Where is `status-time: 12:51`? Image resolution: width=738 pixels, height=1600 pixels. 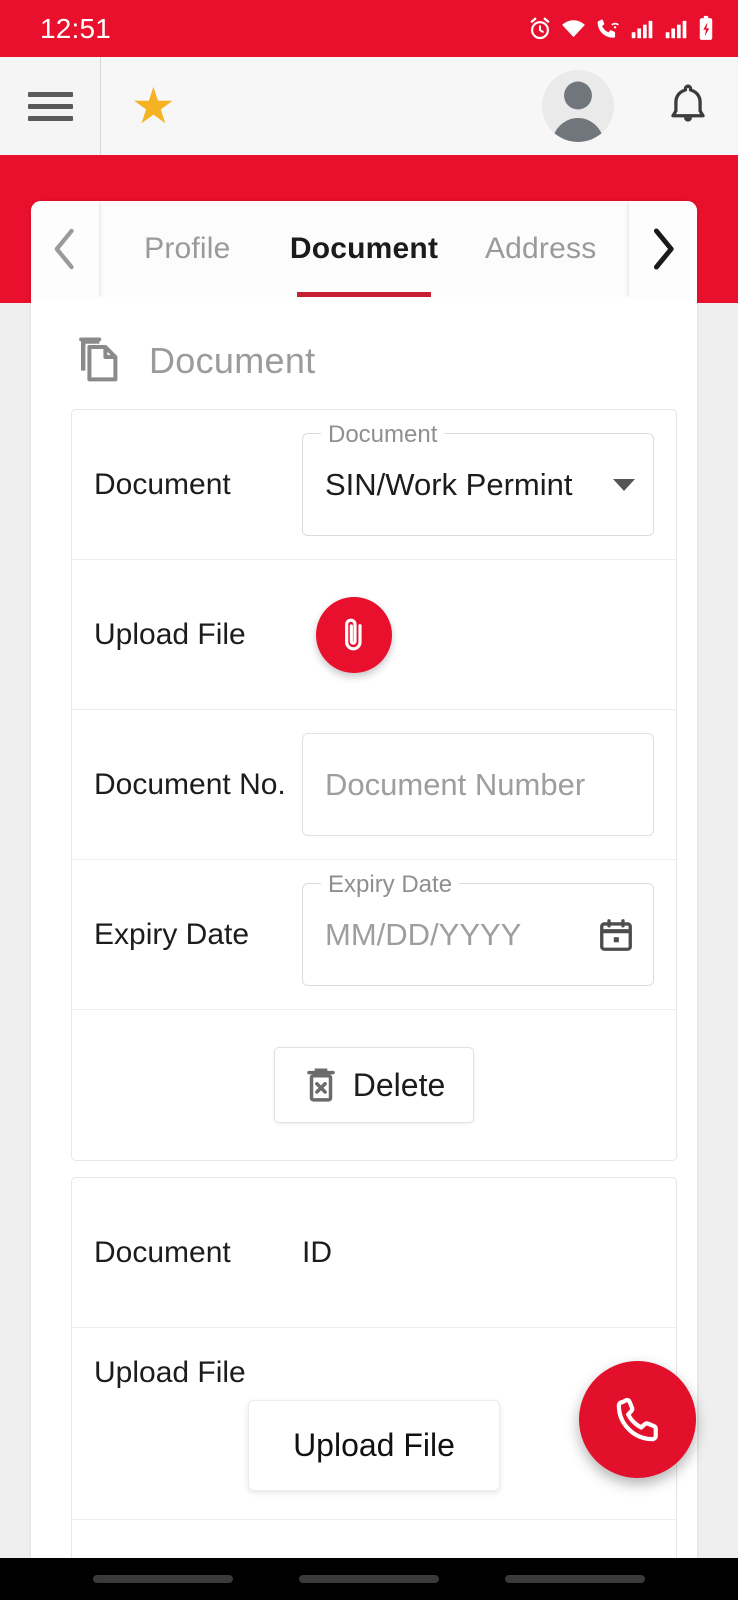
status-time: 12:51 is located at coordinates (76, 28).